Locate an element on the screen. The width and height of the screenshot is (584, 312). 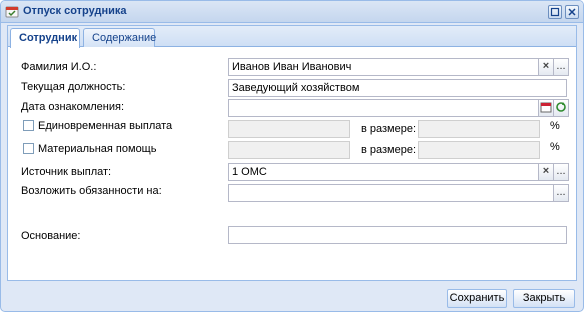
refresh-icon is located at coordinates (561, 108).